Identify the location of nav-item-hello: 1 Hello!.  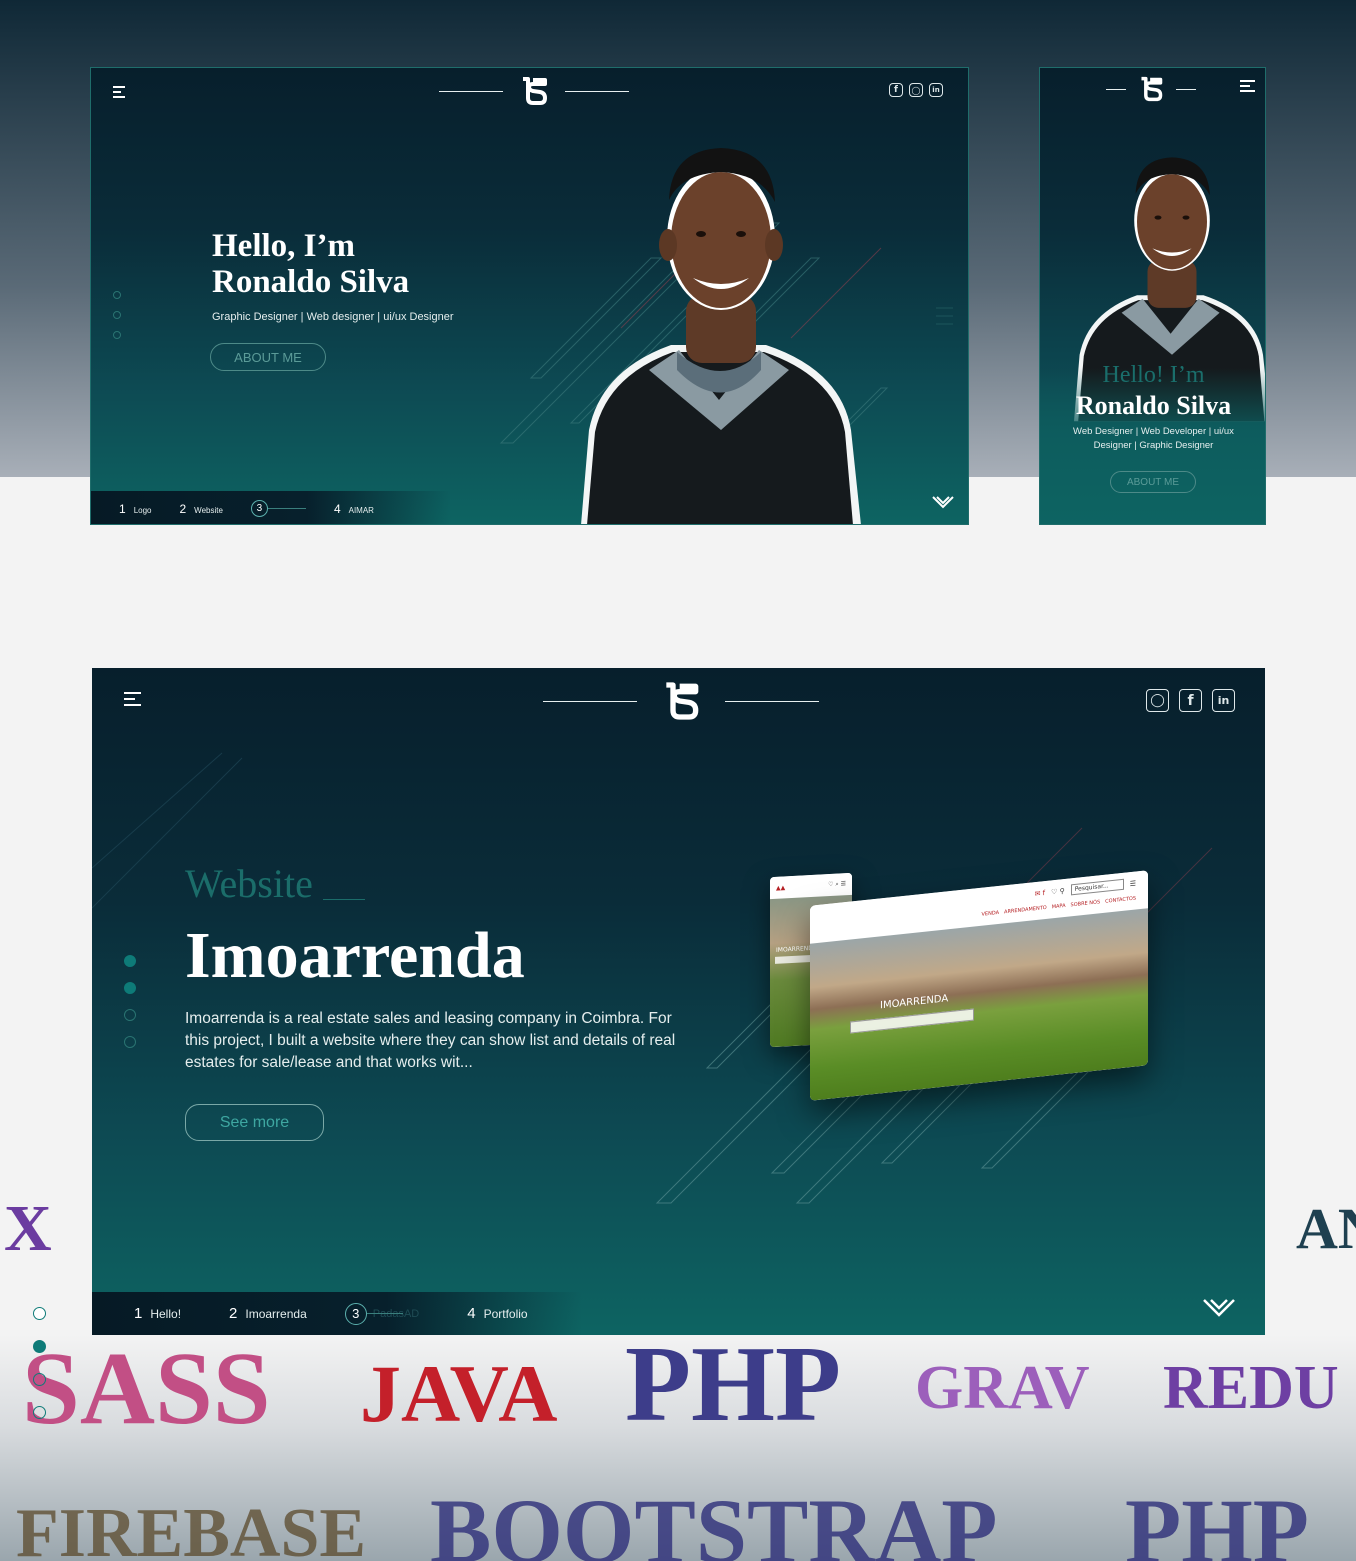
(157, 1313).